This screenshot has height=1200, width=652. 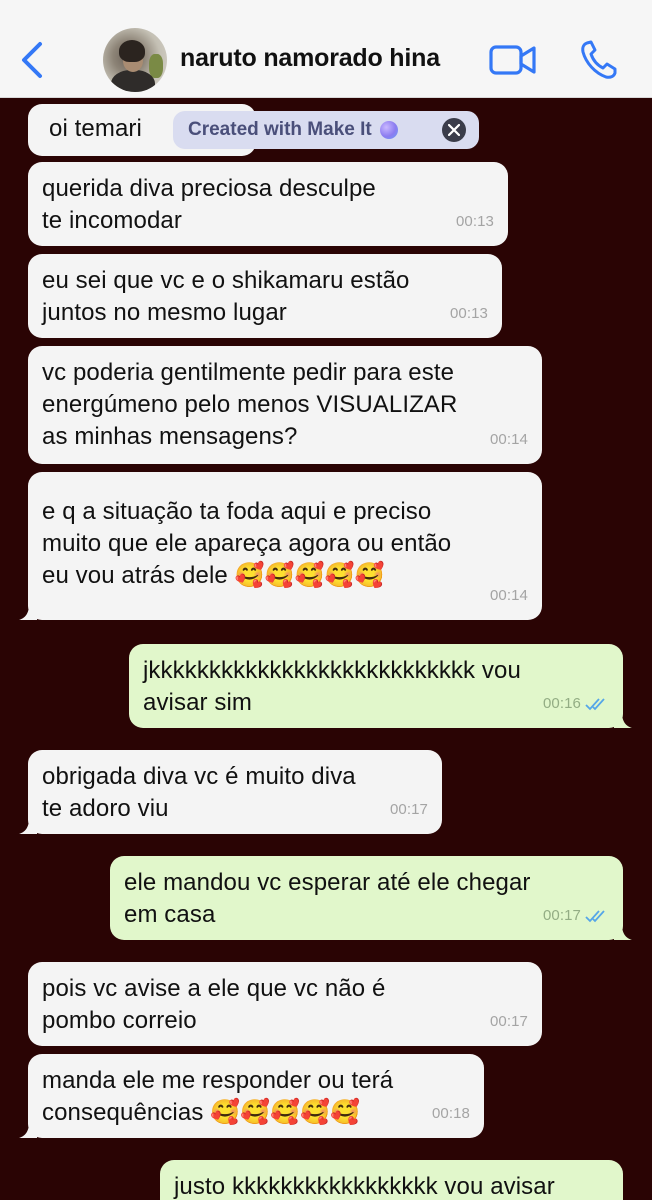 I want to click on video-camera-icon, so click(x=512, y=60).